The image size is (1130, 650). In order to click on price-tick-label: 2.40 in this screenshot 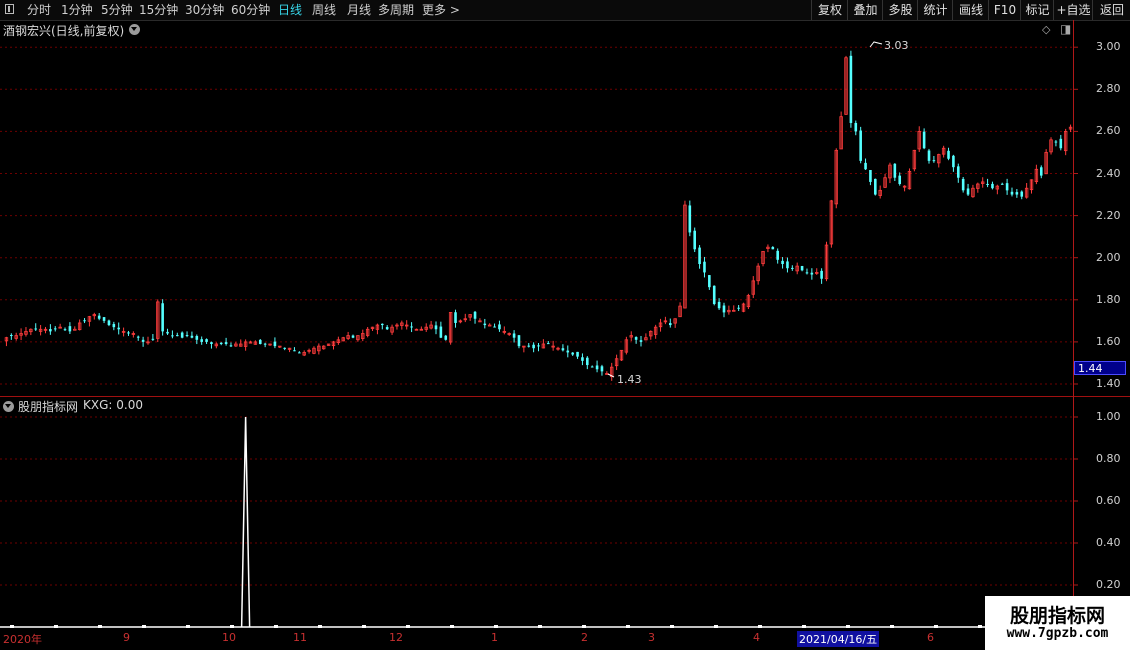, I will do `click(1108, 173)`.